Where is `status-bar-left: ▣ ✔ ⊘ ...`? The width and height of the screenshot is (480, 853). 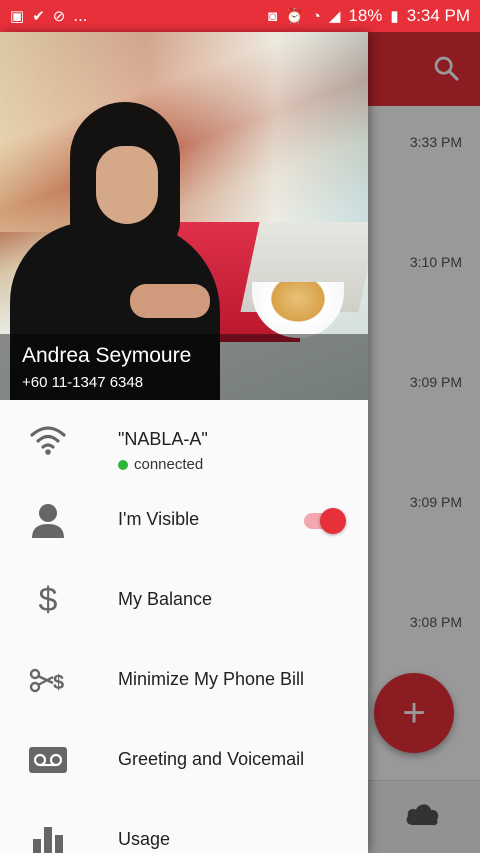
status-bar-left: ▣ ✔ ⊘ ... is located at coordinates (49, 16).